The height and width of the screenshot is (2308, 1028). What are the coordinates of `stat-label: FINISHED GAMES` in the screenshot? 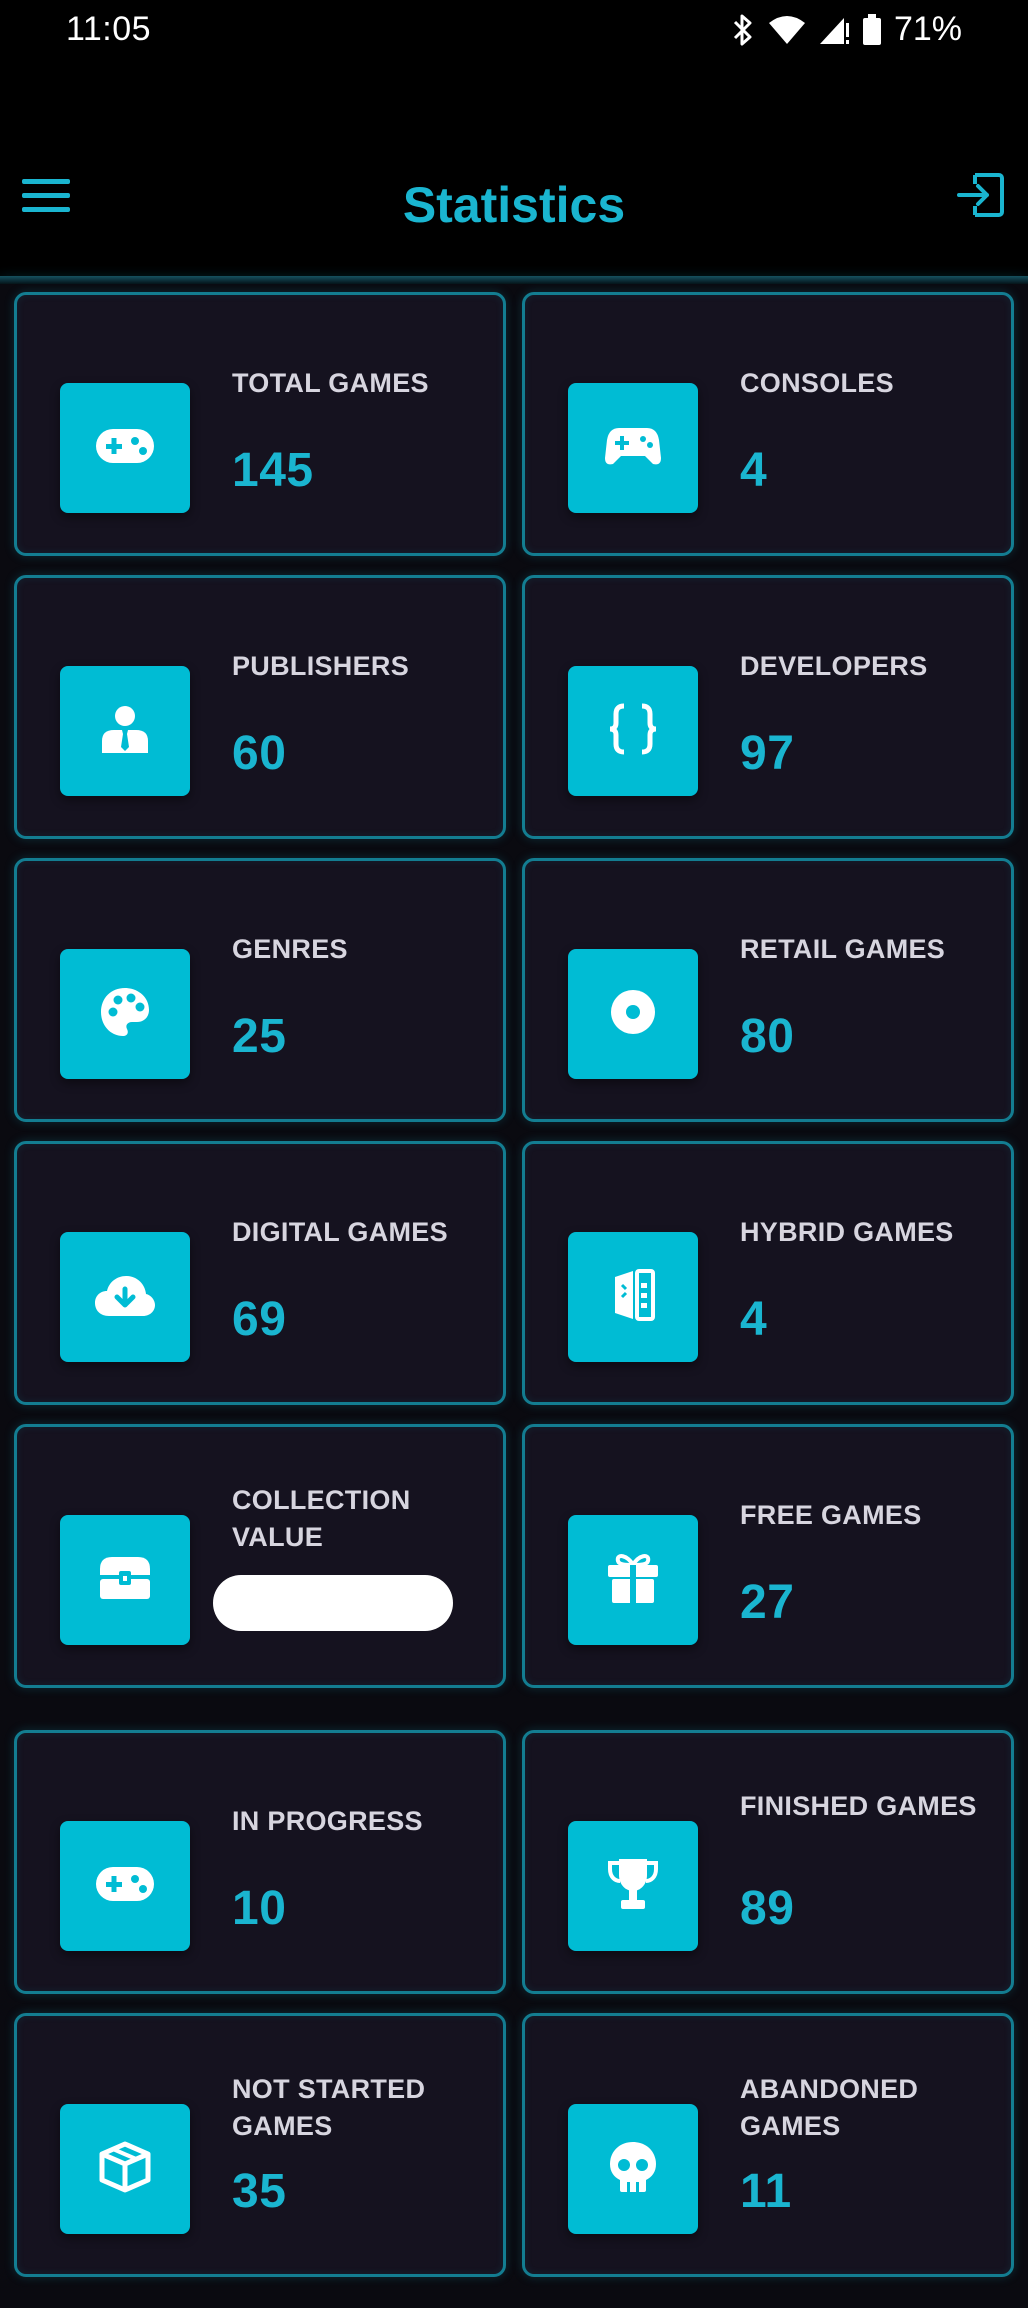 It's located at (858, 1806).